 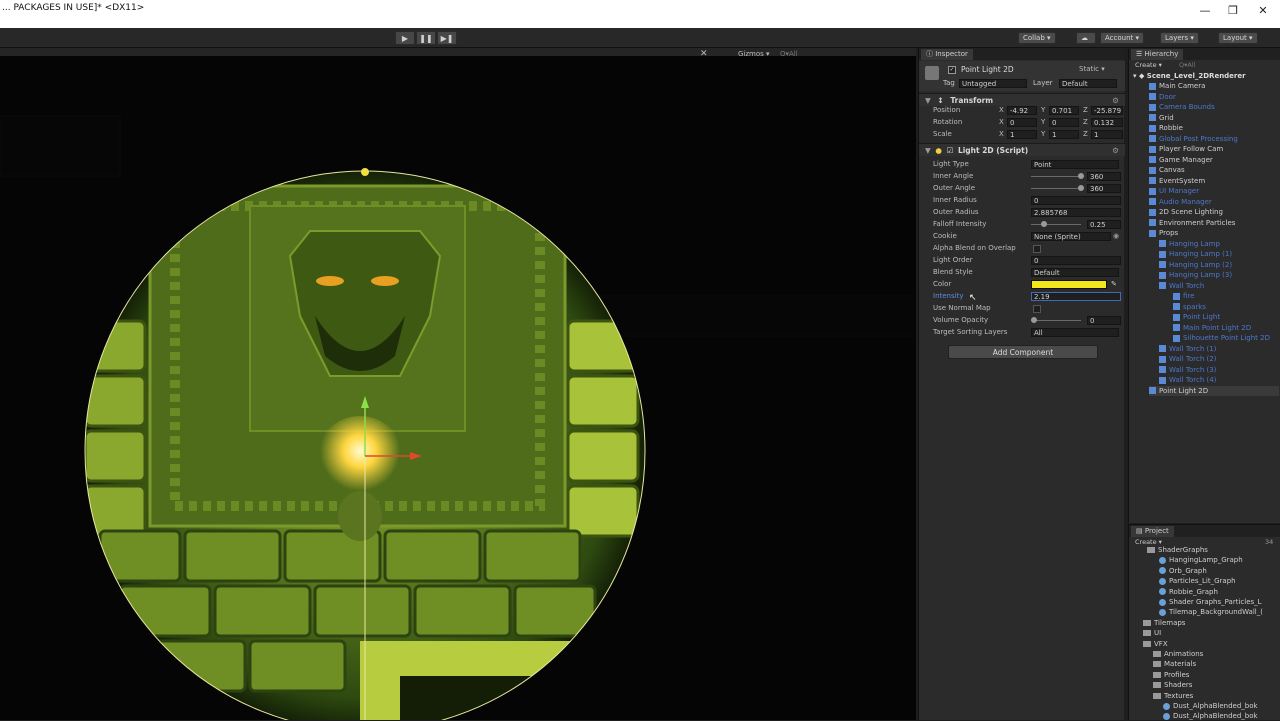 What do you see at coordinates (1122, 38) in the screenshot?
I see `account-button: Account ▾` at bounding box center [1122, 38].